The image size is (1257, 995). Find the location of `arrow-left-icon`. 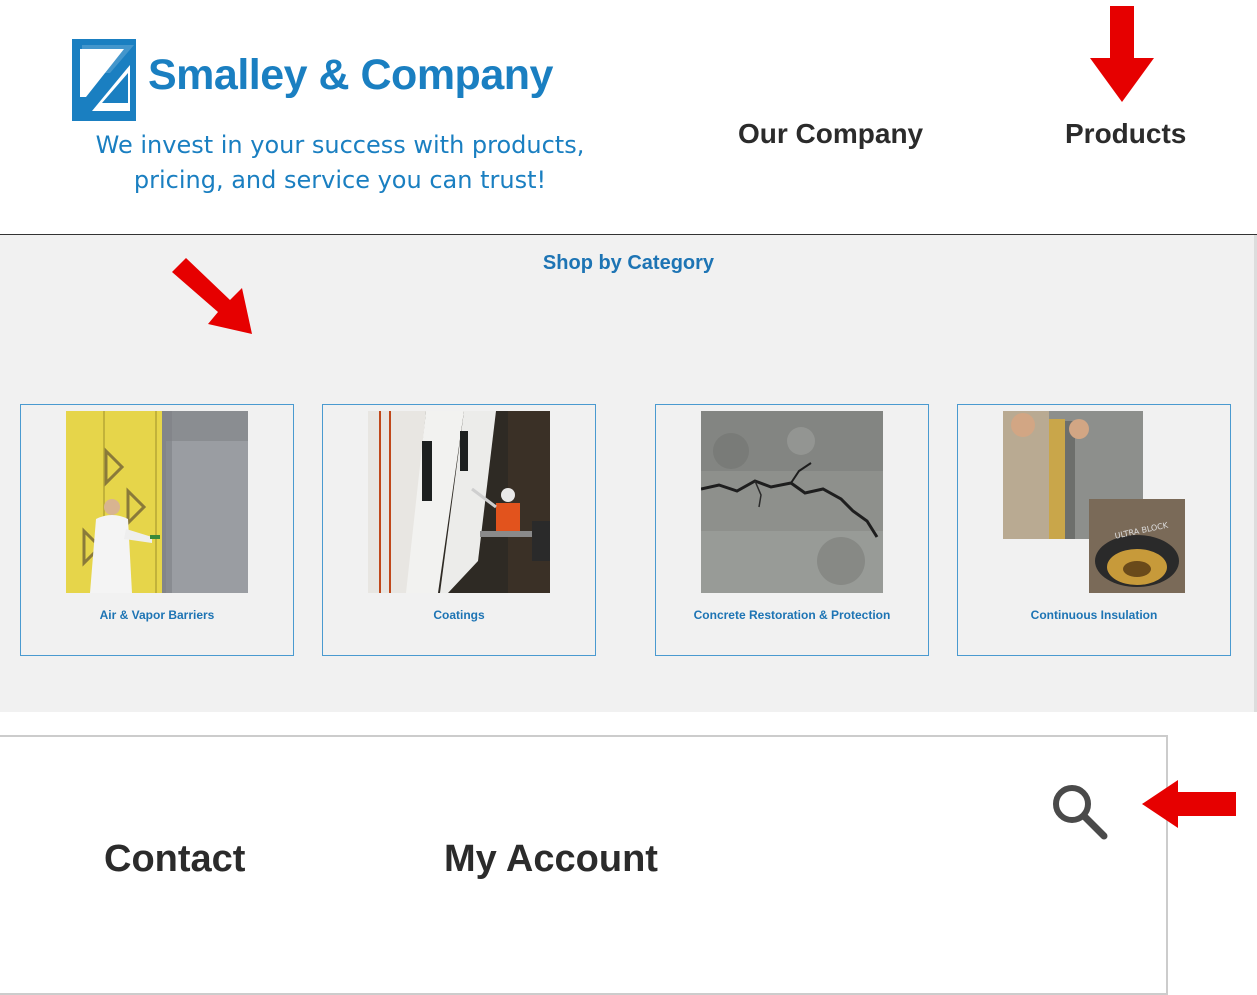

arrow-left-icon is located at coordinates (1189, 804).